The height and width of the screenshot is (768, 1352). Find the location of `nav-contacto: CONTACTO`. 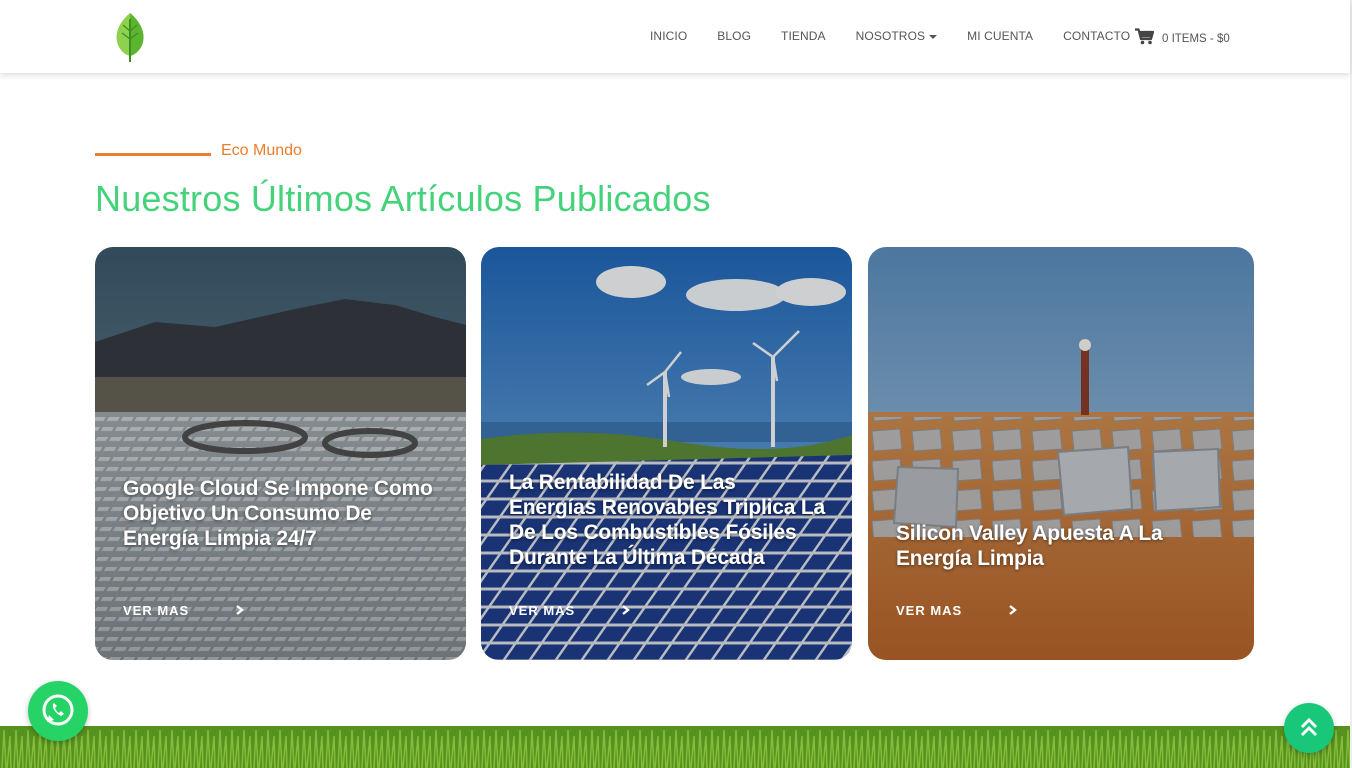

nav-contacto: CONTACTO is located at coordinates (1096, 36).